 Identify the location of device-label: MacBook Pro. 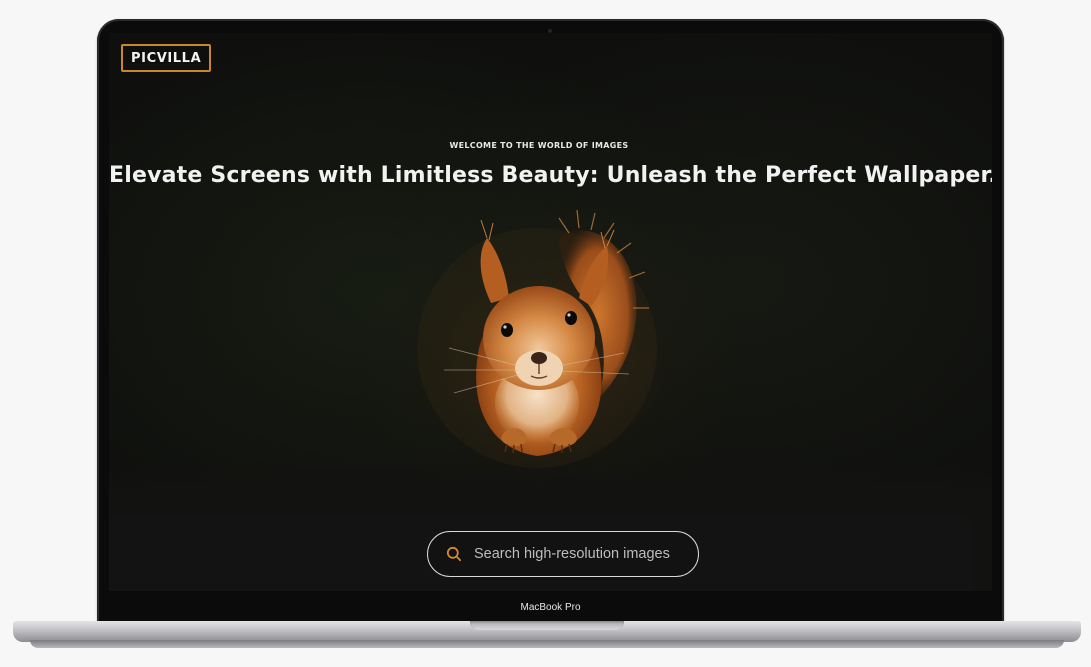
(550, 607).